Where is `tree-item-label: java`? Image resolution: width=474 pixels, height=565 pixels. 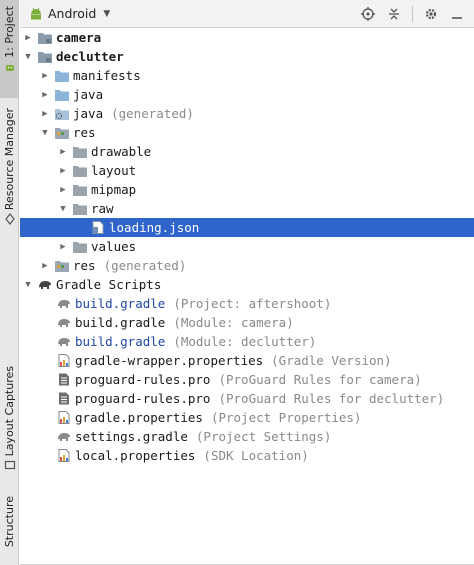 tree-item-label: java is located at coordinates (88, 94).